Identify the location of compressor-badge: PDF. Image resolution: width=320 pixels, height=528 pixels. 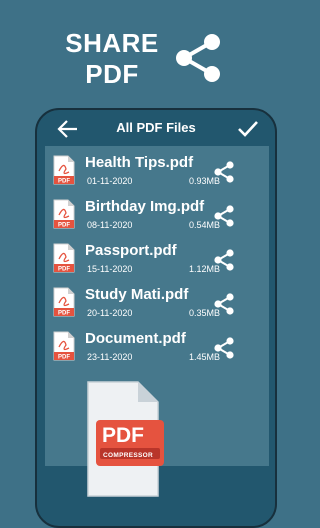
(123, 435).